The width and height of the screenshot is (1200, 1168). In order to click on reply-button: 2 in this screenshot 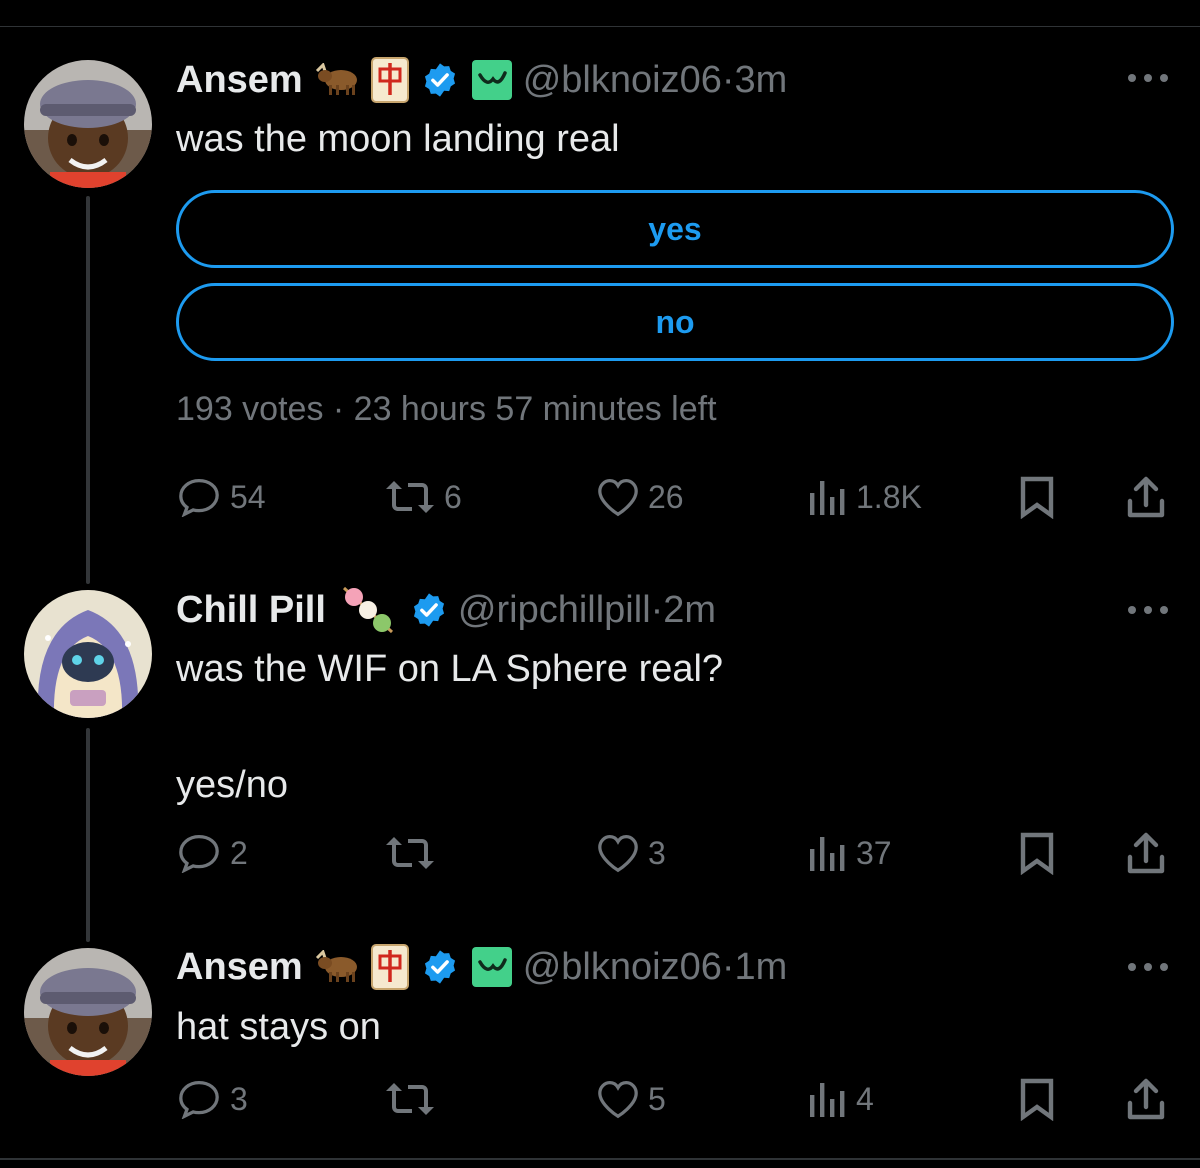, I will do `click(212, 853)`.